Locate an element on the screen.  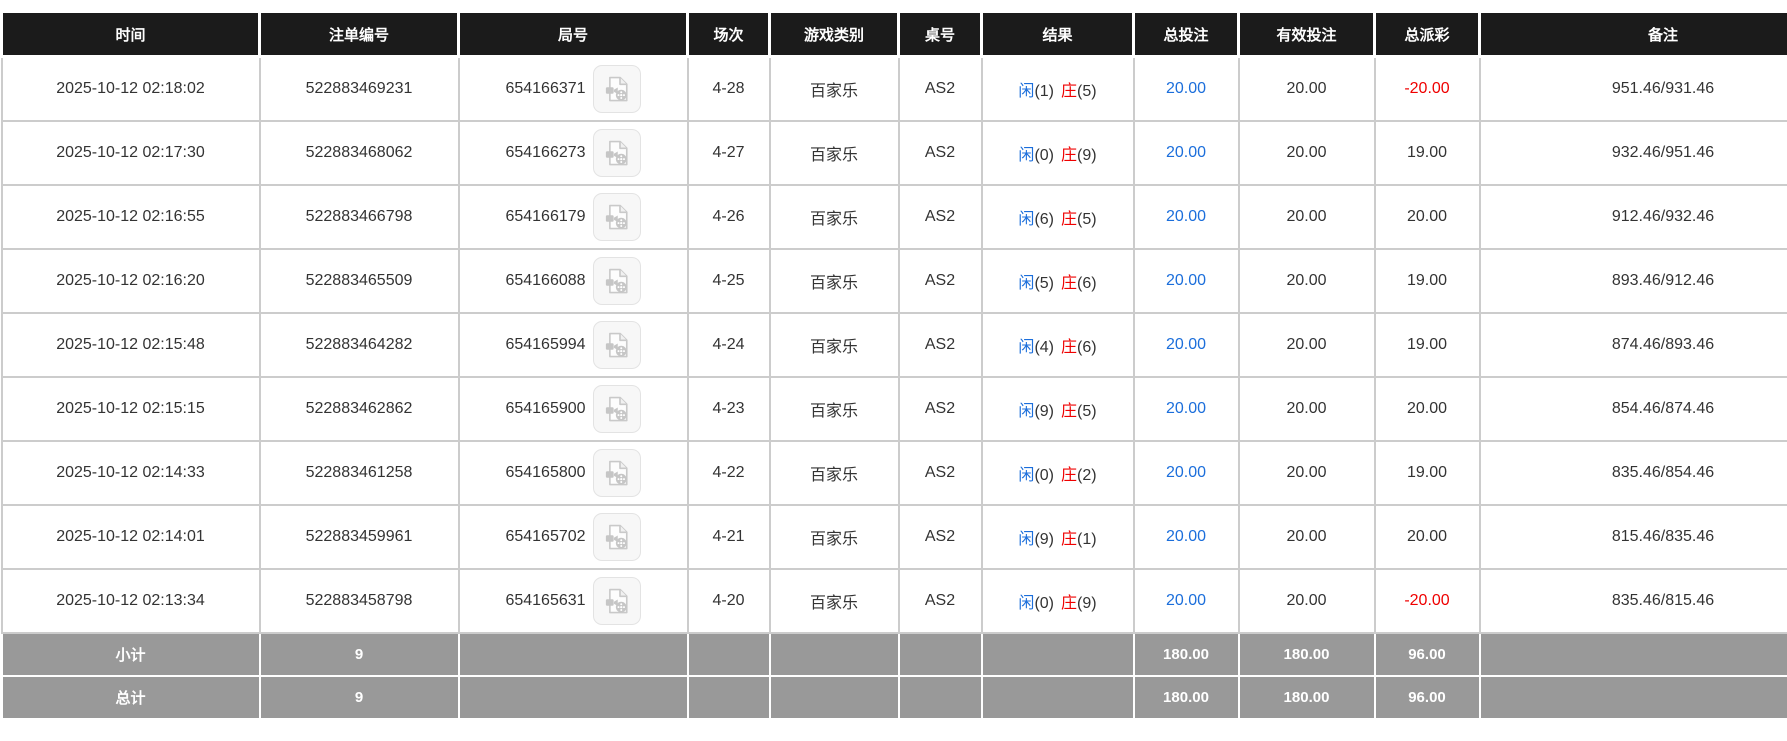
bet-id-cell: 522883464282 is located at coordinates (359, 345).